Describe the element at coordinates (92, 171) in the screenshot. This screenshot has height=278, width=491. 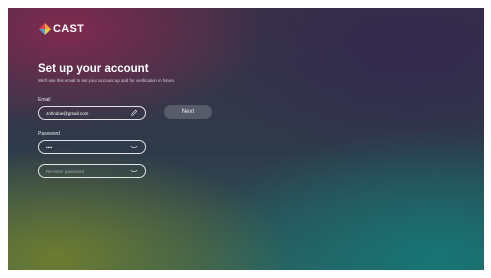
I see `reenter-password-field: Re-enter password` at that location.